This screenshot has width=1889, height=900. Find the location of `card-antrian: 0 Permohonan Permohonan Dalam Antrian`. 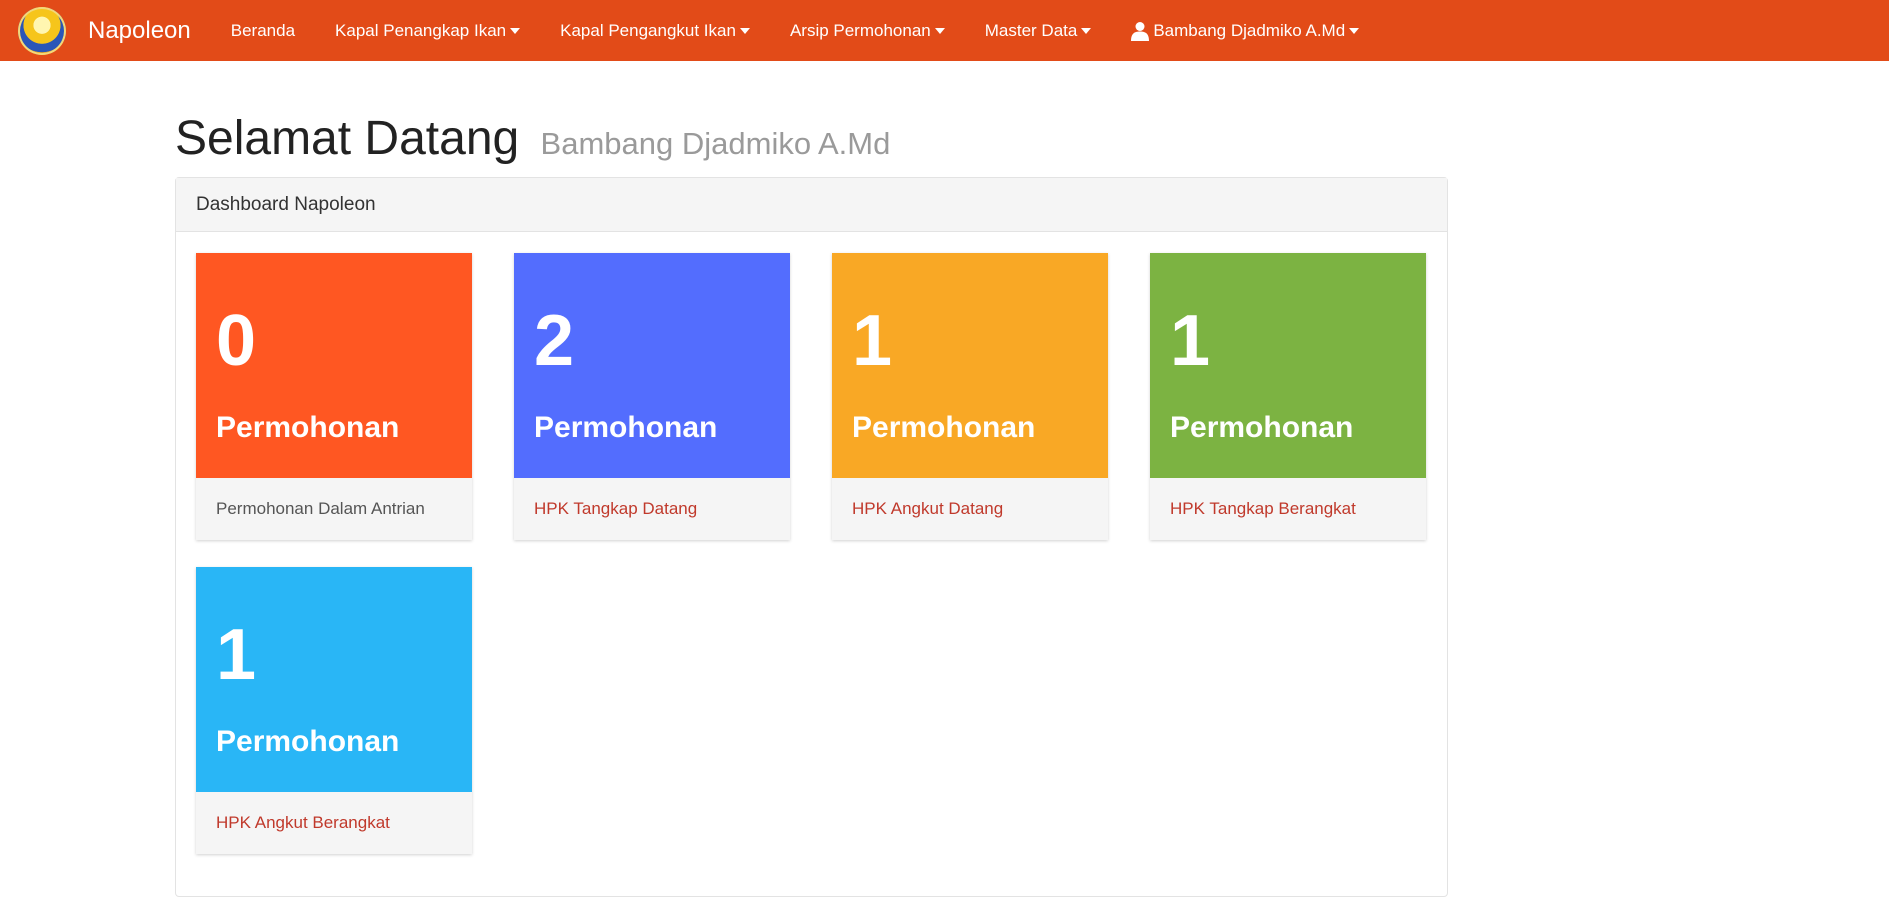

card-antrian: 0 Permohonan Permohonan Dalam Antrian is located at coordinates (334, 396).